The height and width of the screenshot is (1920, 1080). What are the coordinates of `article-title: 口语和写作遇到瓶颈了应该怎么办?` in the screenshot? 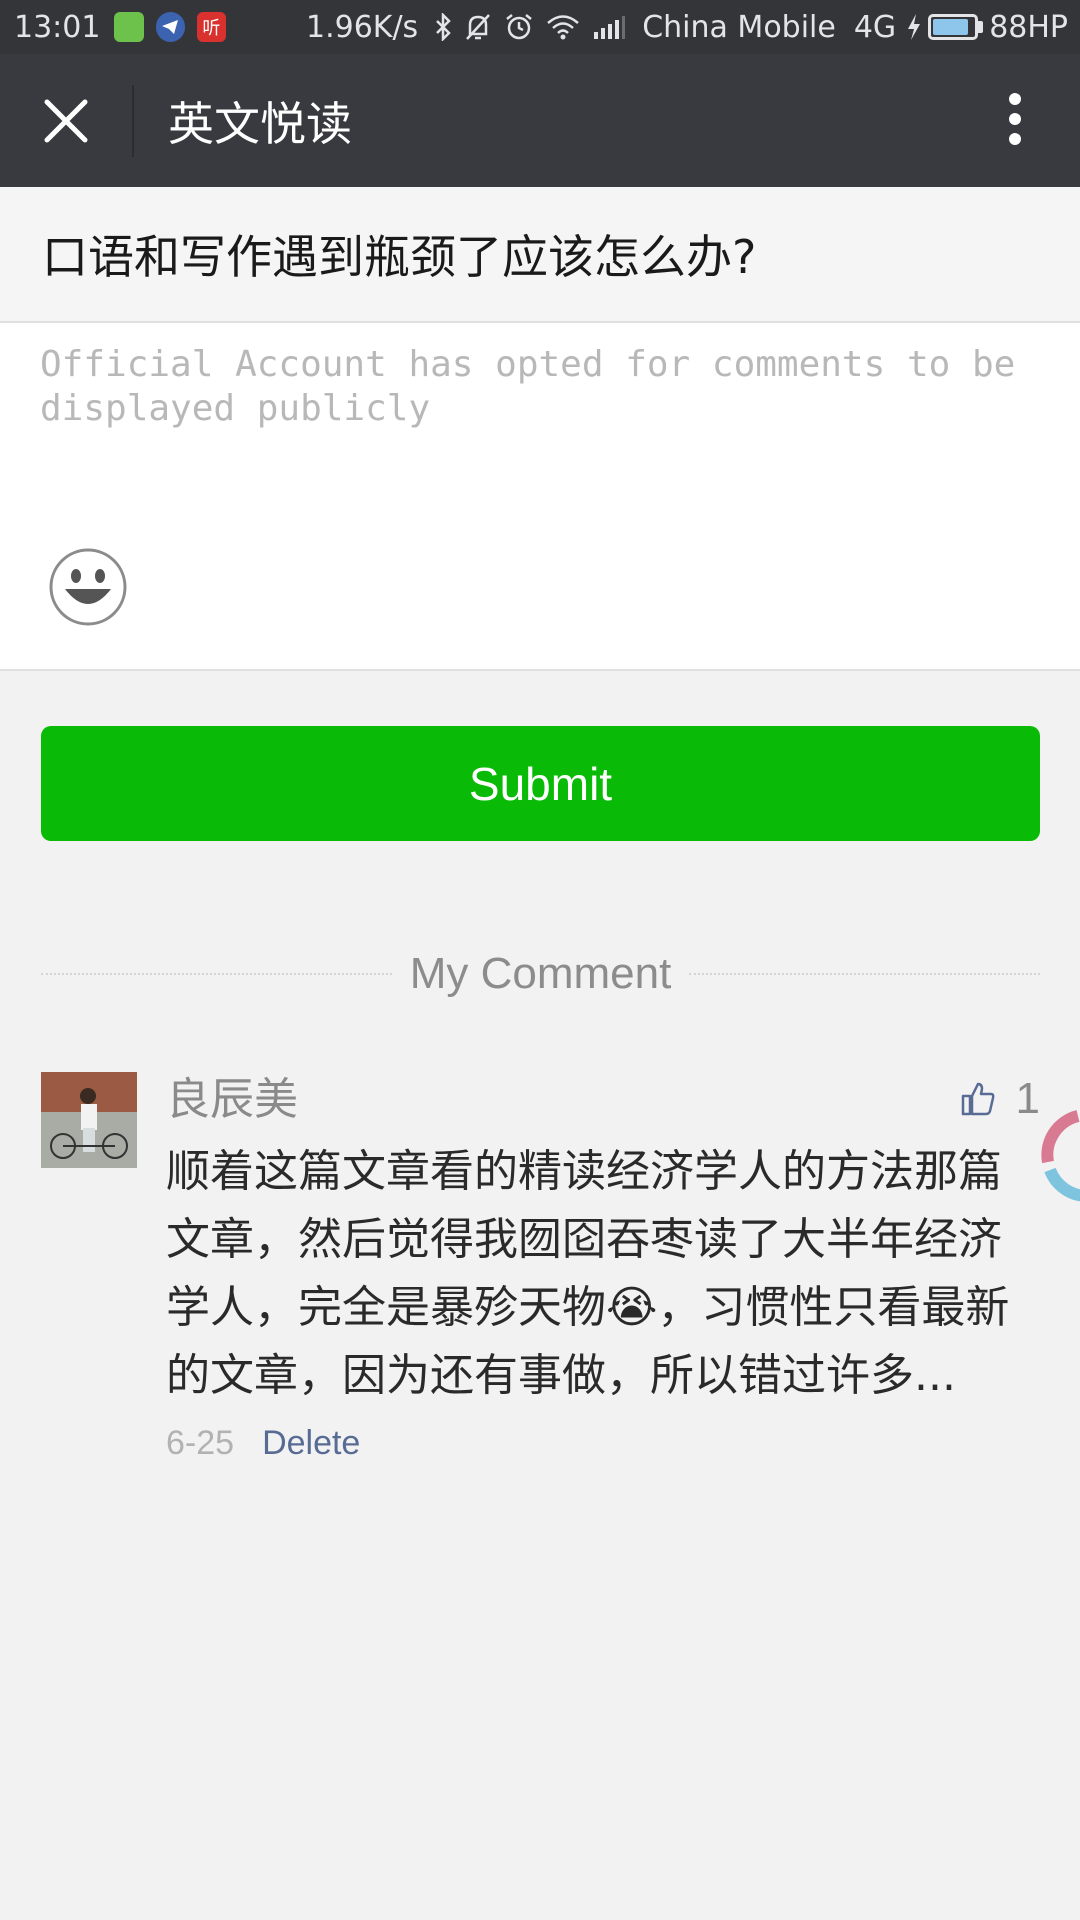 It's located at (540, 255).